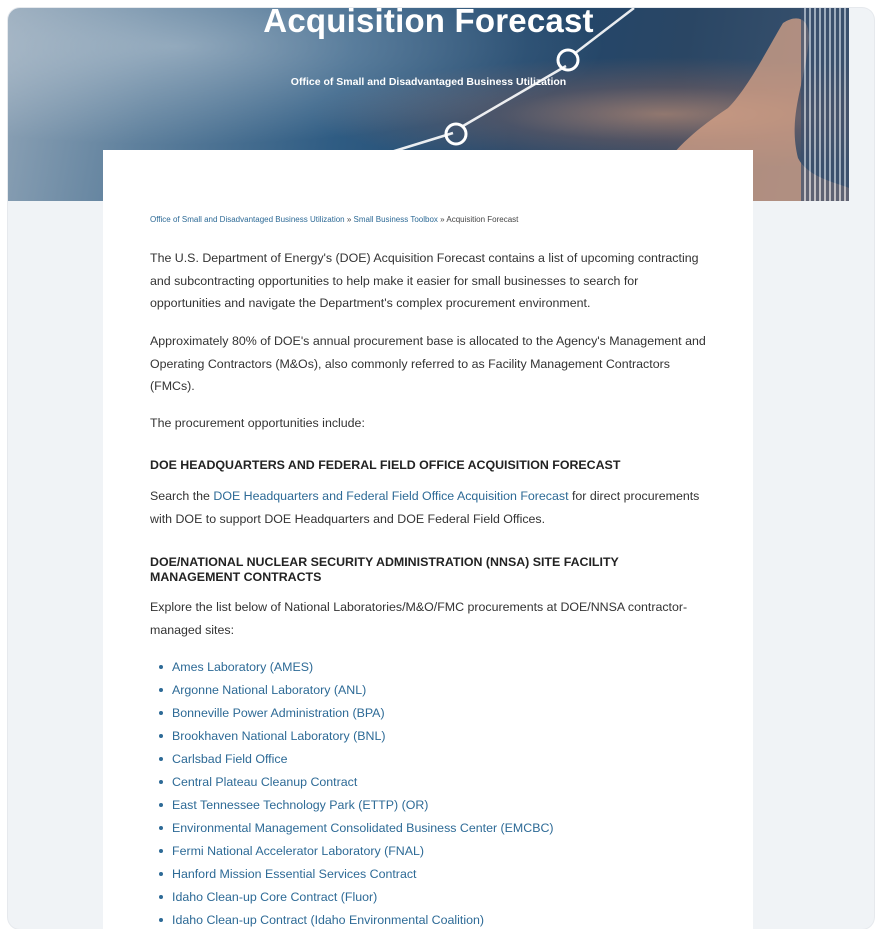  I want to click on section-hq-text-before: Search the, so click(182, 496).